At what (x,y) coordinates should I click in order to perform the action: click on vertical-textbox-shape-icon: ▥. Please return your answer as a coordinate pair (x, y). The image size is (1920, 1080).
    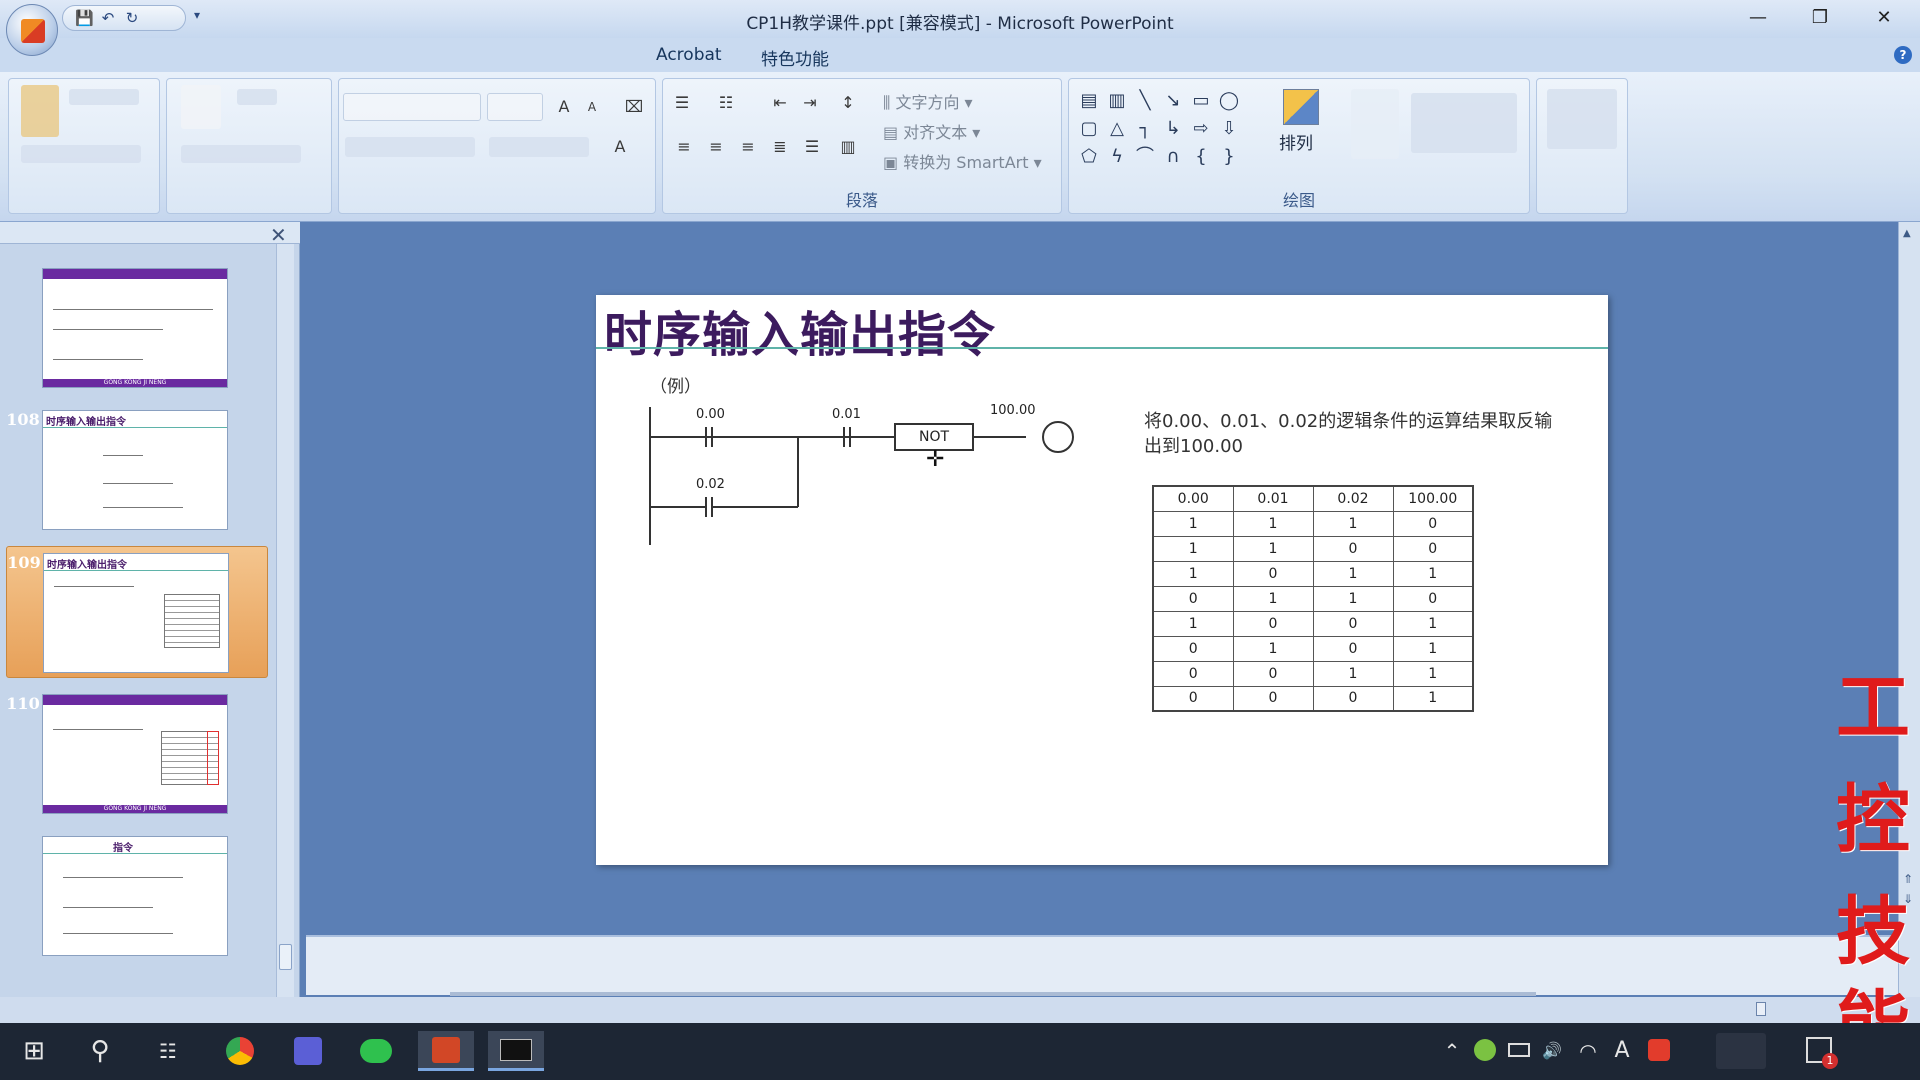
    Looking at the image, I should click on (1117, 101).